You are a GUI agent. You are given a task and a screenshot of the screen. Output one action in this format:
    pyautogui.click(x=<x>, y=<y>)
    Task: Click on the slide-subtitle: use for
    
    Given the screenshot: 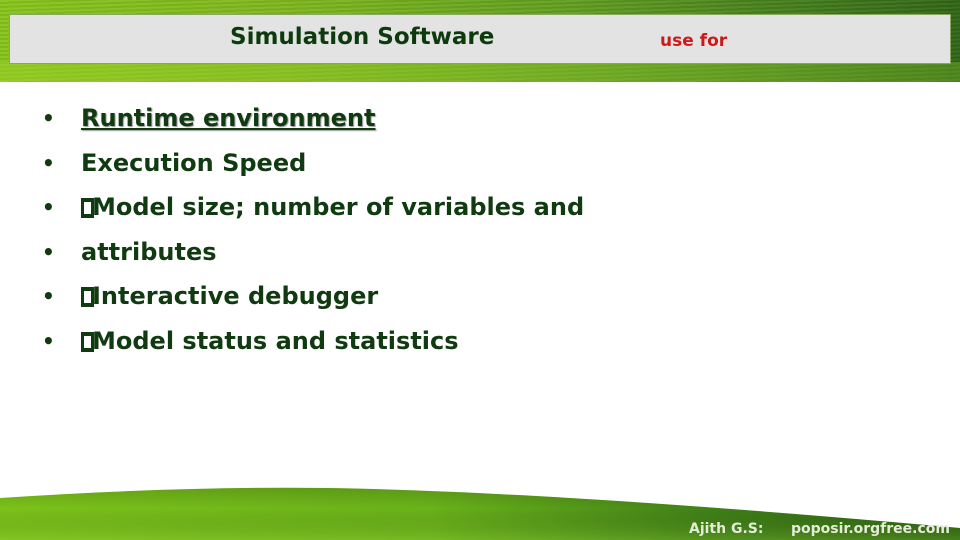 What is the action you would take?
    pyautogui.click(x=694, y=41)
    